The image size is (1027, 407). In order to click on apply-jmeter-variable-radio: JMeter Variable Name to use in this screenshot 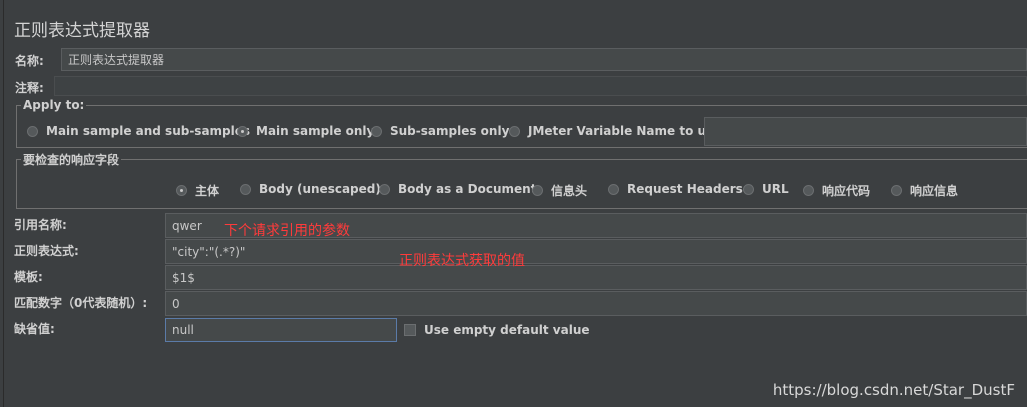, I will do `click(615, 131)`.